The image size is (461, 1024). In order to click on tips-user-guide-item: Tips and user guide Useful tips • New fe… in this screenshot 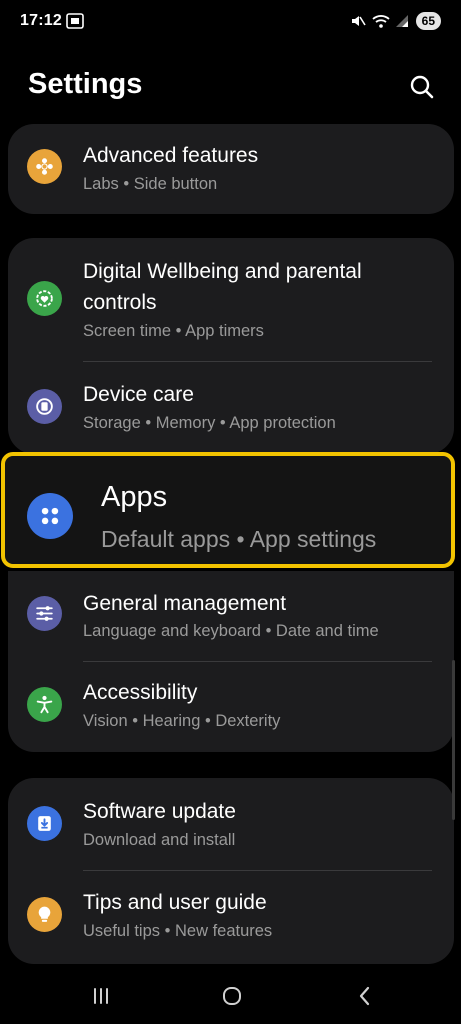, I will do `click(231, 917)`.